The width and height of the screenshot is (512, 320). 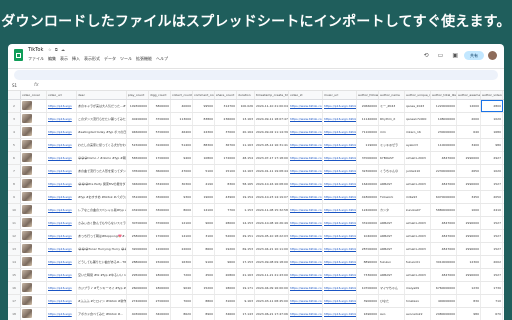 What do you see at coordinates (226, 171) in the screenshot?
I see `table-cell: 15100` at bounding box center [226, 171].